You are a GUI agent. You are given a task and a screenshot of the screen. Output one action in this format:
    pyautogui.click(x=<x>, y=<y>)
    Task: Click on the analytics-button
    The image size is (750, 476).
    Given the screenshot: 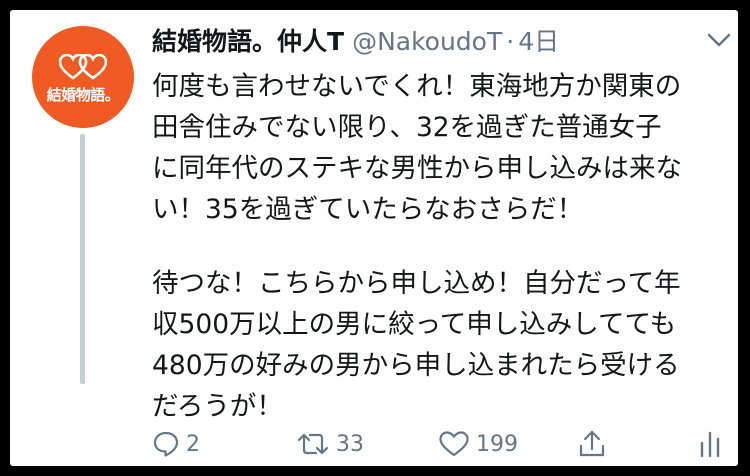 What is the action you would take?
    pyautogui.click(x=710, y=444)
    